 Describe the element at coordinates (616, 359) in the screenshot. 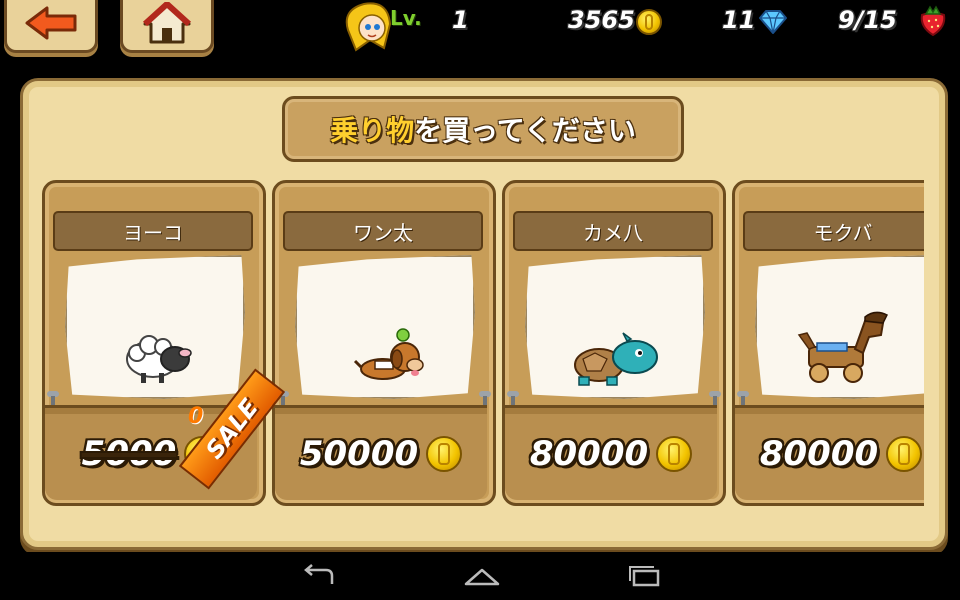

I see `turtle-icon` at that location.